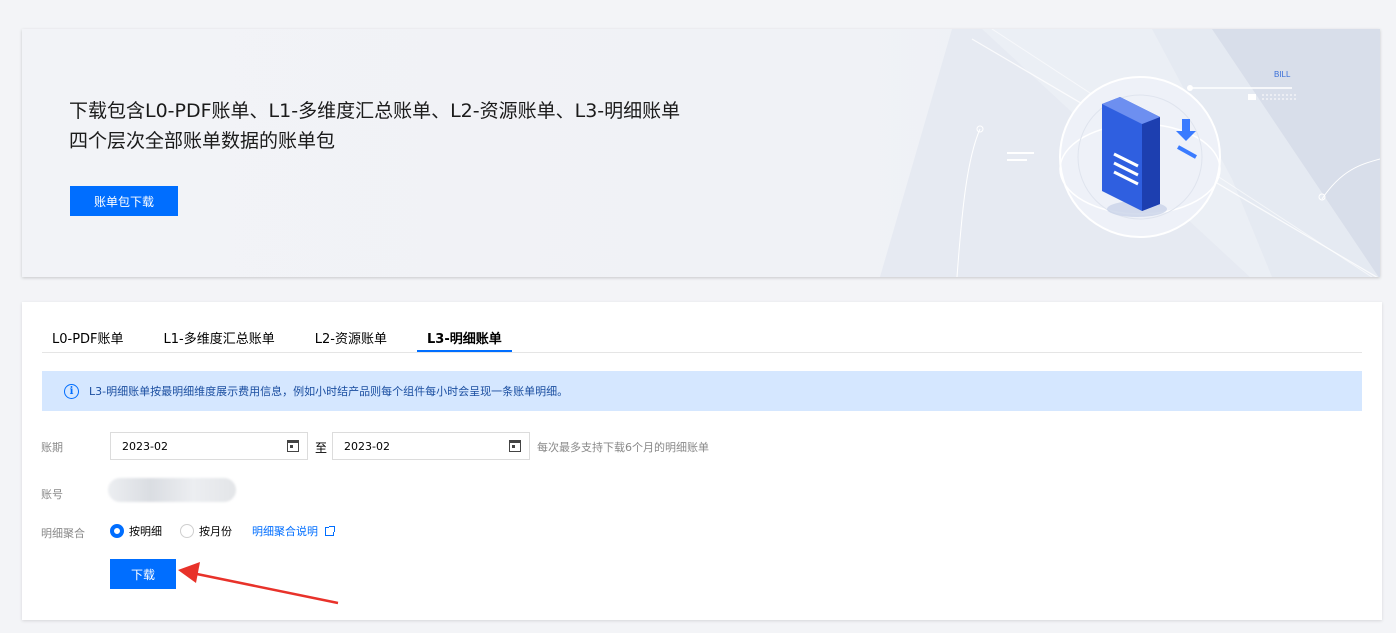 Image resolution: width=1396 pixels, height=633 pixels. I want to click on banner-line-1: 下载包含L0-PDF账单、L1-多维度汇总账单、L2-资源账单、L3-明细账单, so click(375, 111).